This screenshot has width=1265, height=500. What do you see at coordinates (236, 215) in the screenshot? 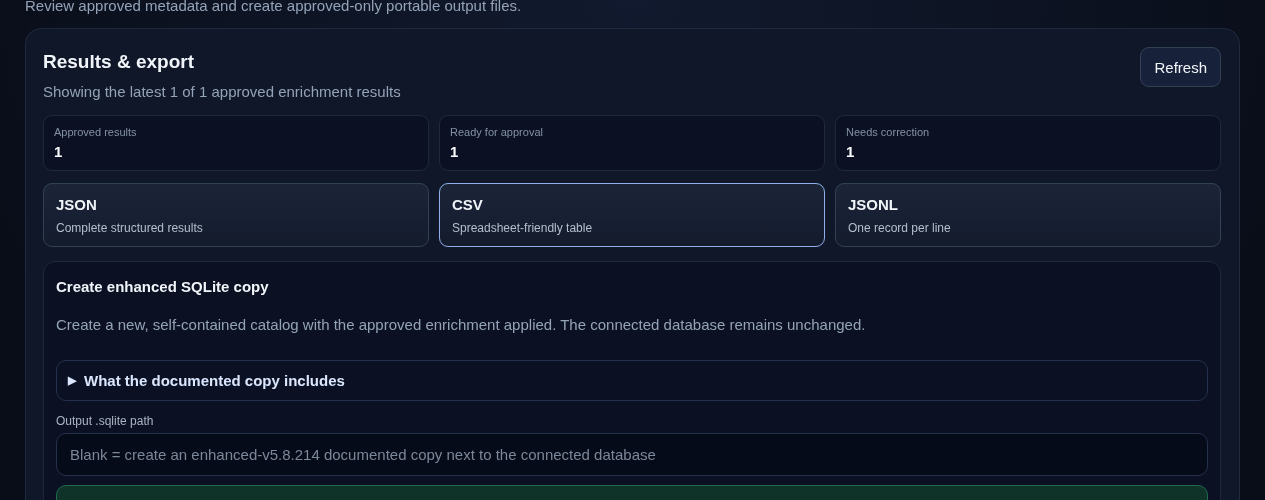
I see `format-option: JSON Complete structured results` at bounding box center [236, 215].